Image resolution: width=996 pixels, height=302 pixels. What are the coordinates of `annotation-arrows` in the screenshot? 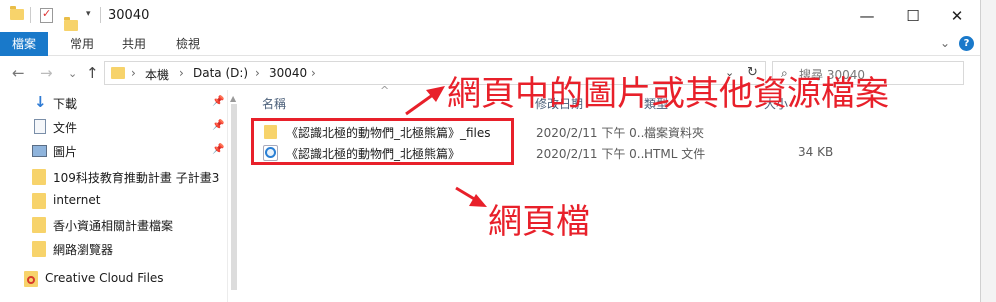 It's located at (446, 146).